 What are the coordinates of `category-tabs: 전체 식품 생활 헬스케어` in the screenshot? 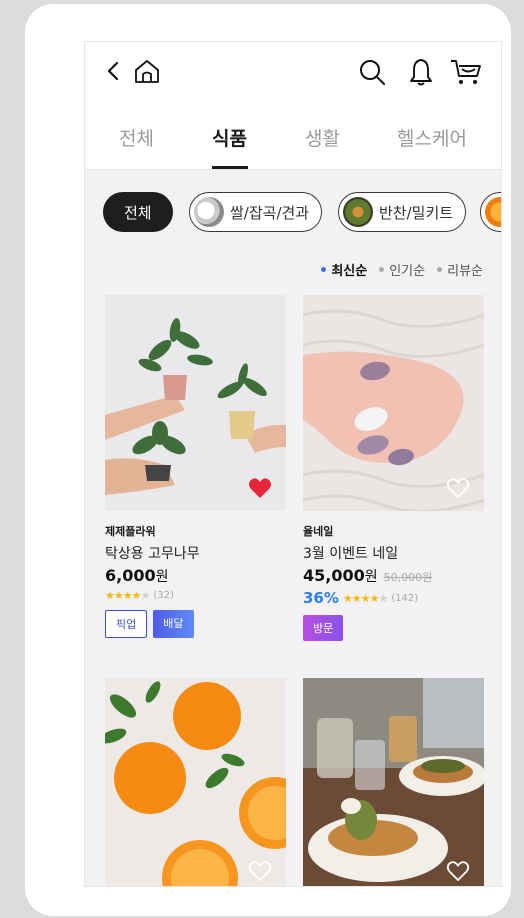 It's located at (293, 147).